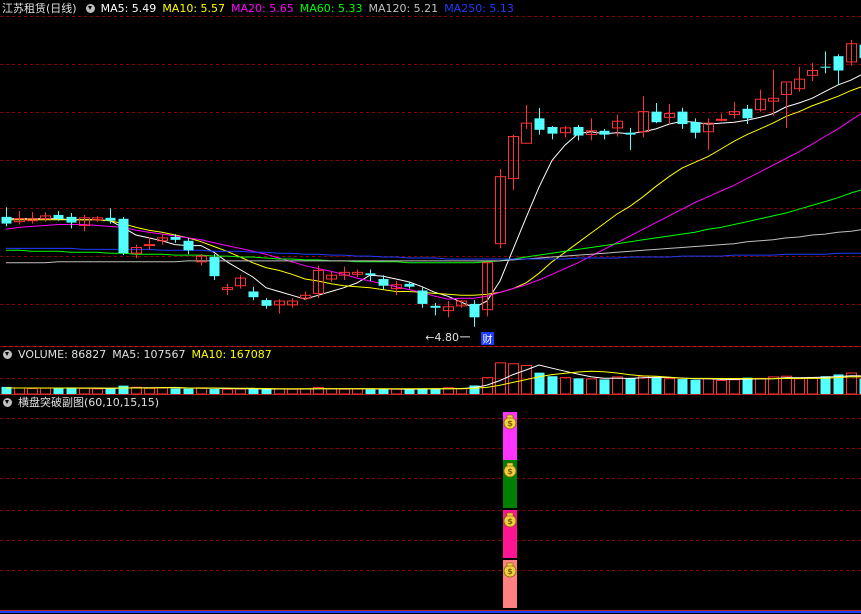 The height and width of the screenshot is (614, 861). What do you see at coordinates (128, 8) in the screenshot?
I see `ma5-label: MA5: 5.49` at bounding box center [128, 8].